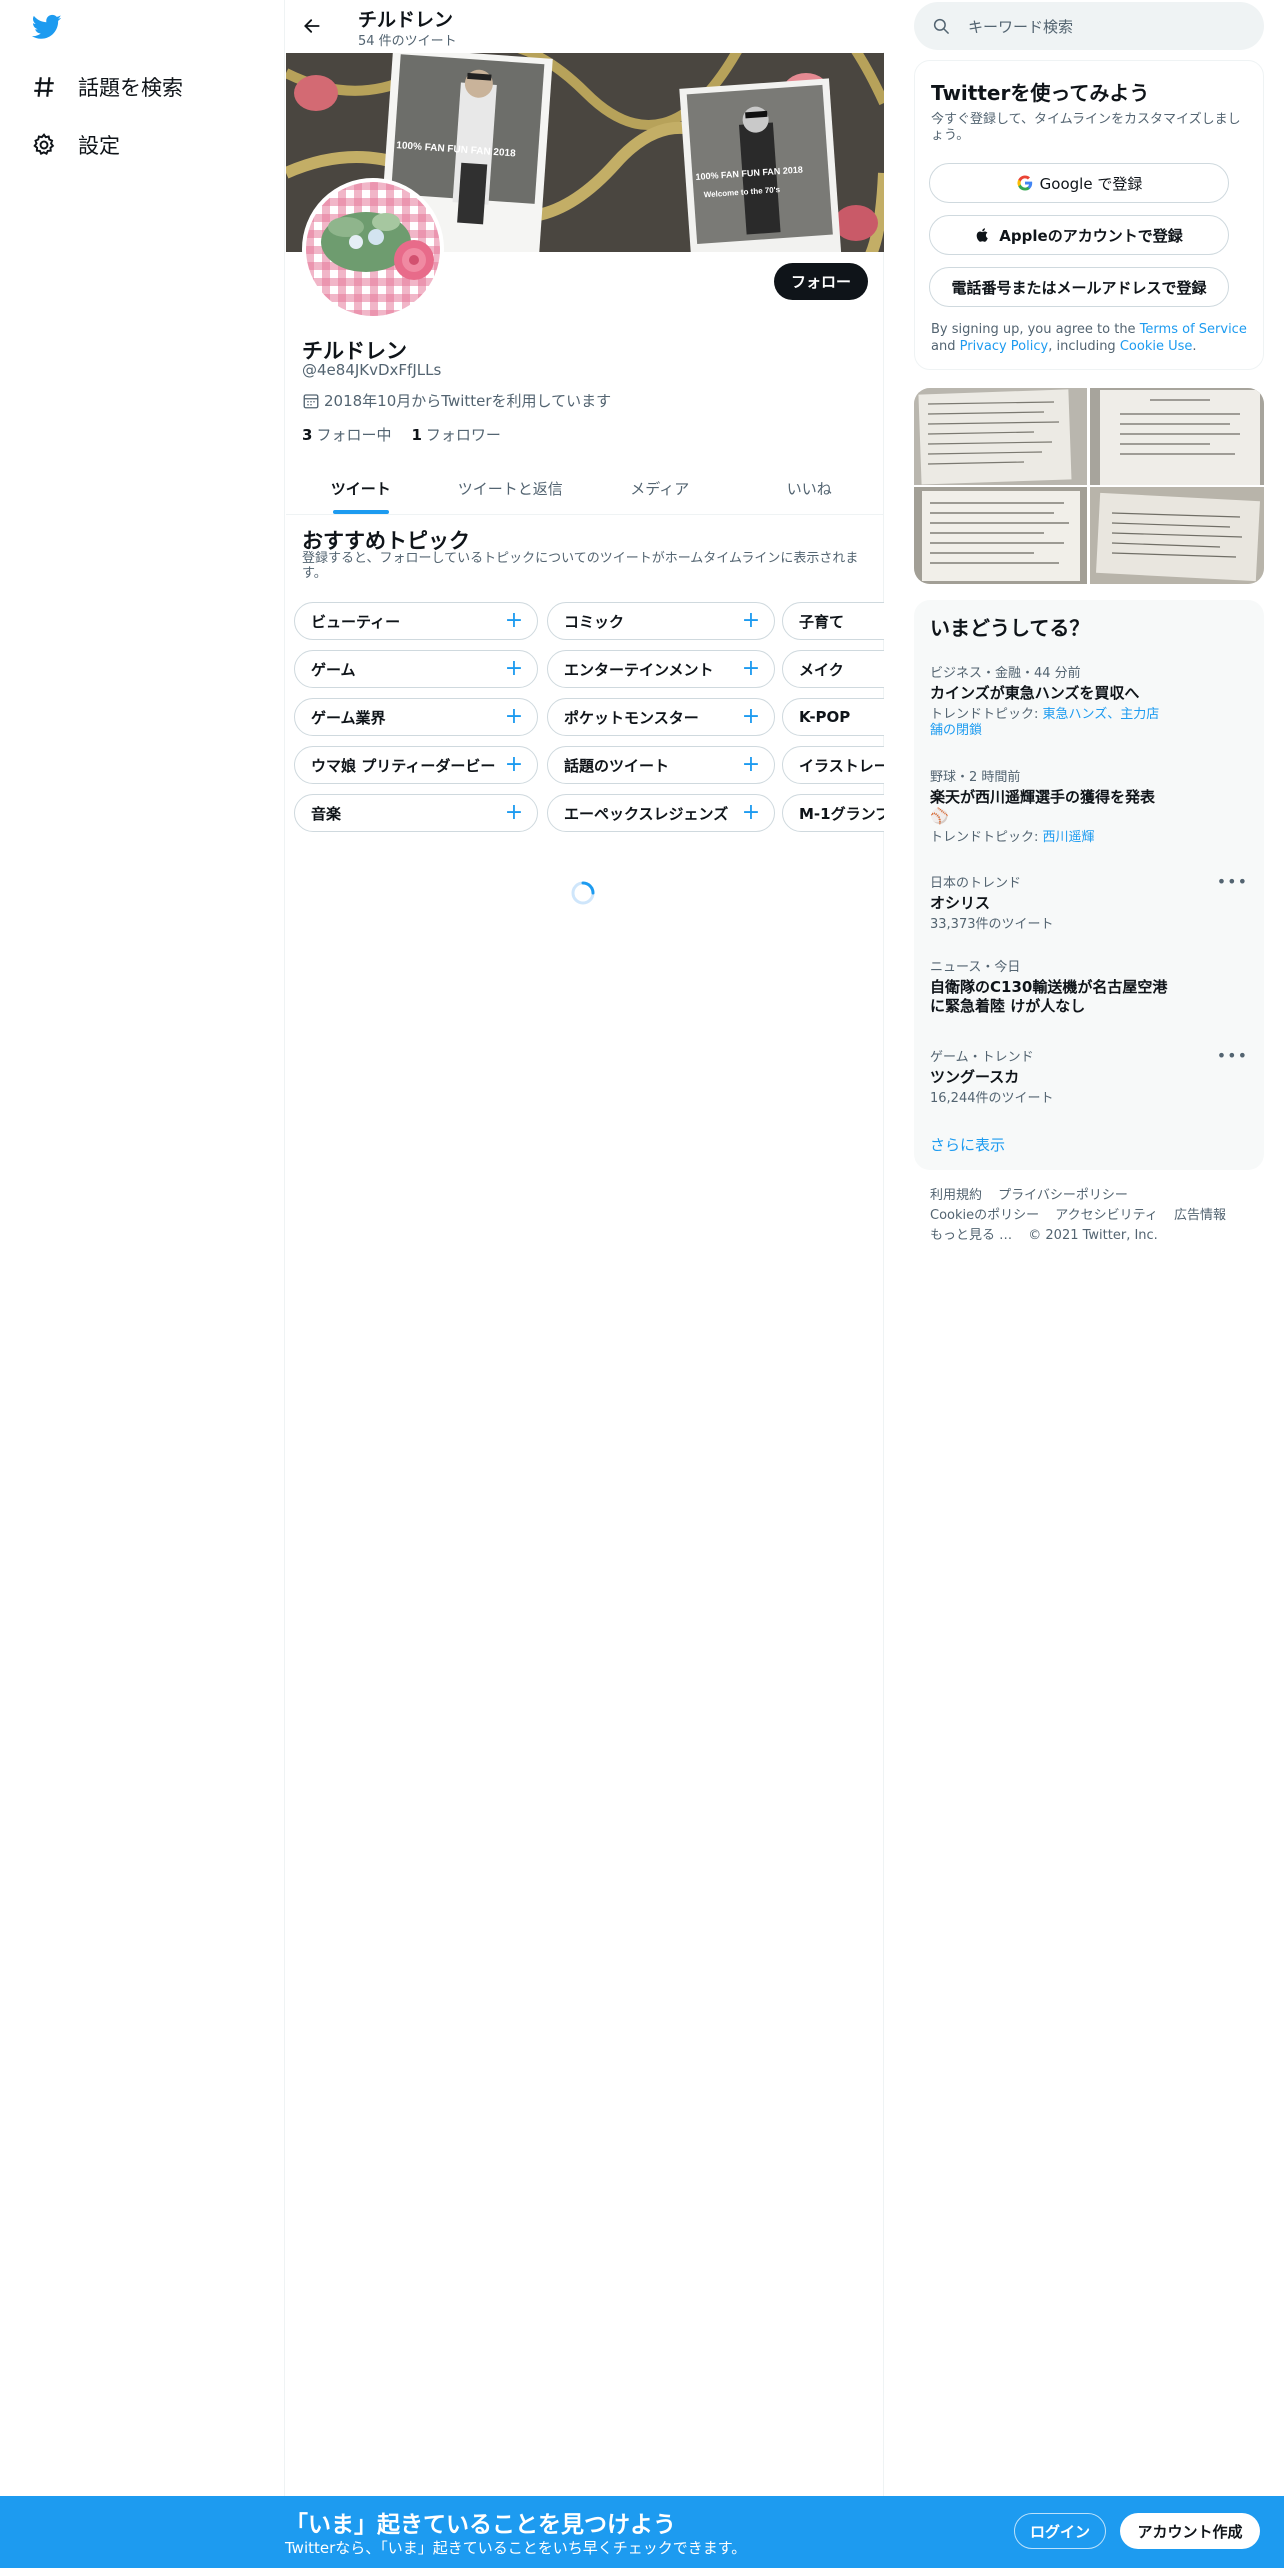 This screenshot has width=1284, height=2568. Describe the element at coordinates (407, 41) in the screenshot. I see `header-tweet-count: 54 件のツイート` at that location.